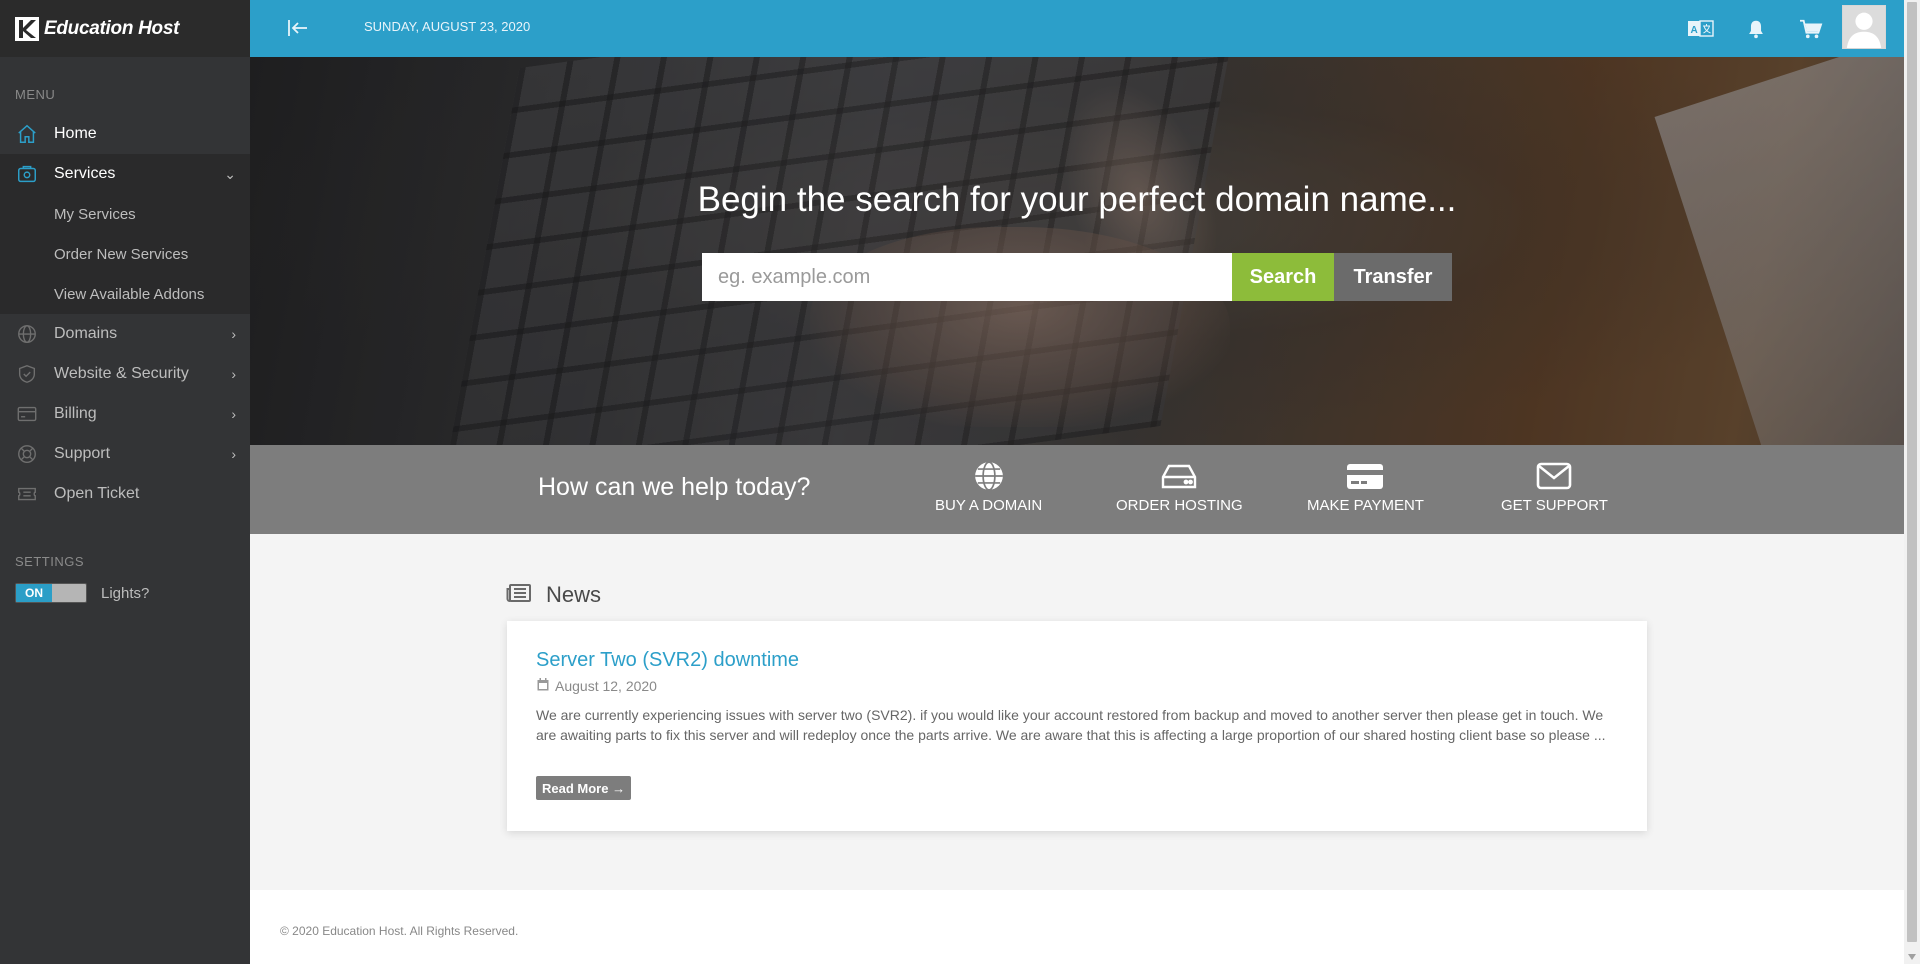  Describe the element at coordinates (27, 174) in the screenshot. I see `services-icon` at that location.